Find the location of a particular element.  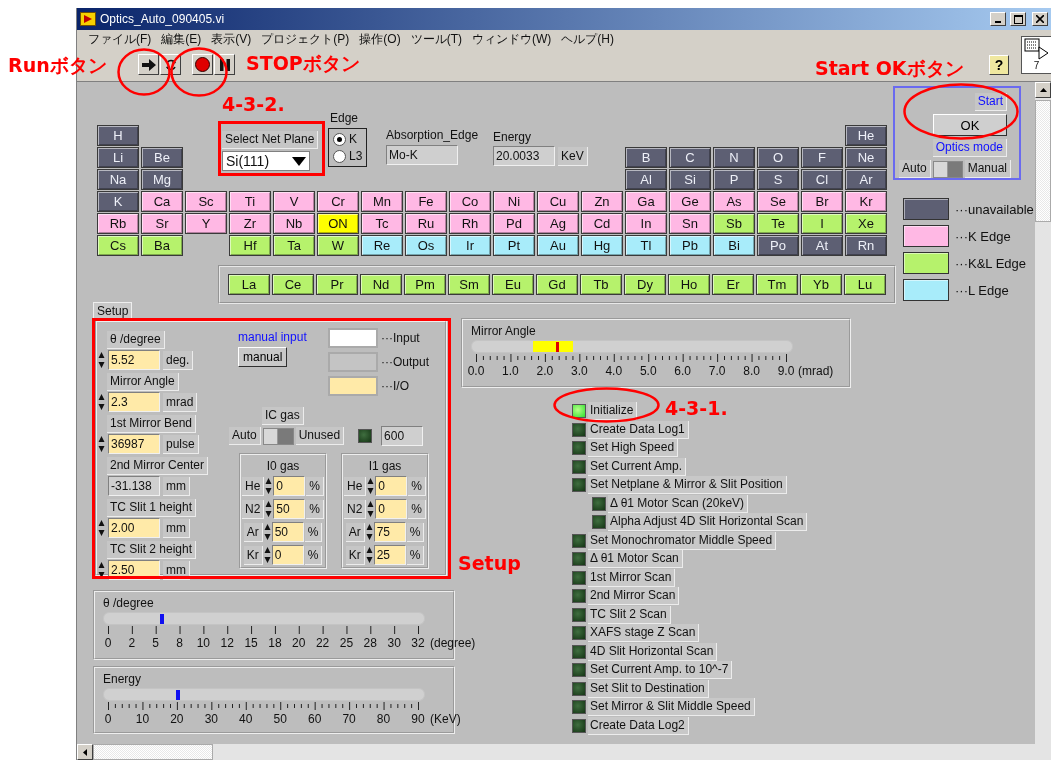

menu-item: ウィンドウ(W) is located at coordinates (512, 39).